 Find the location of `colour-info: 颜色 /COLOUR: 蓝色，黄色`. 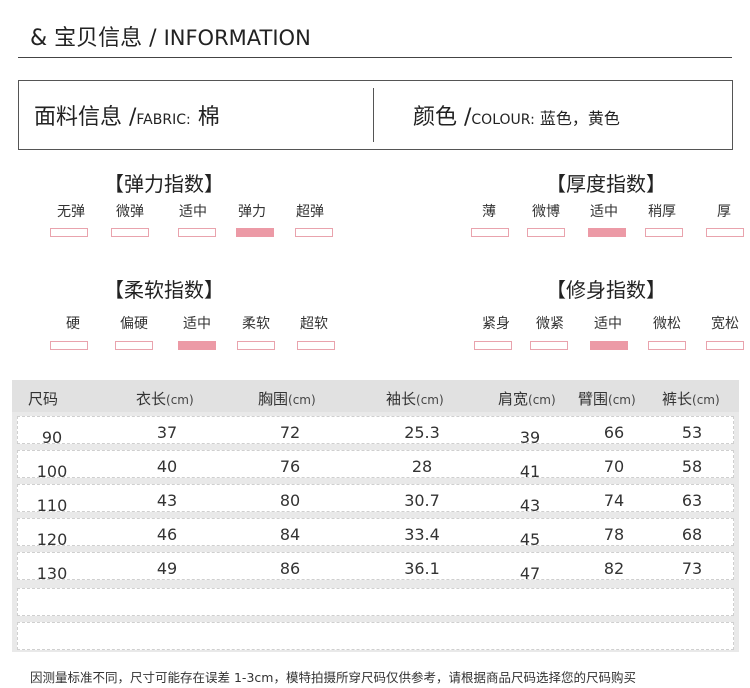

colour-info: 颜色 /COLOUR: 蓝色，黄色 is located at coordinates (516, 115).